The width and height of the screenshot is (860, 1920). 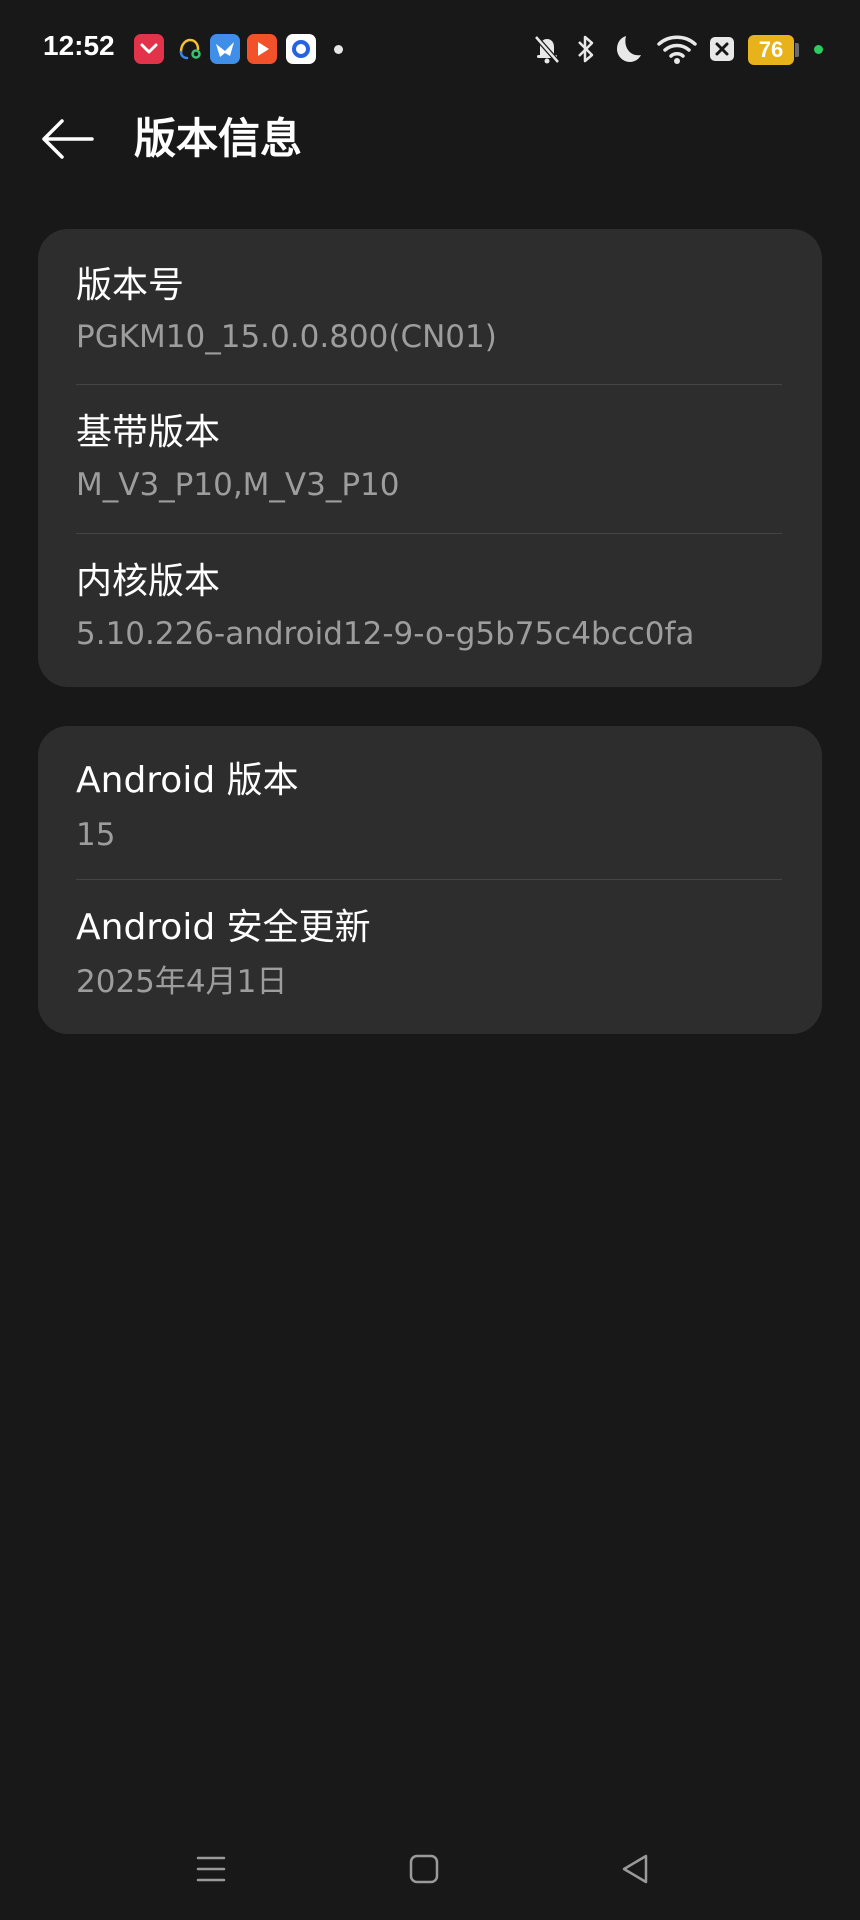 I want to click on back-triangle-icon, so click(x=635, y=1869).